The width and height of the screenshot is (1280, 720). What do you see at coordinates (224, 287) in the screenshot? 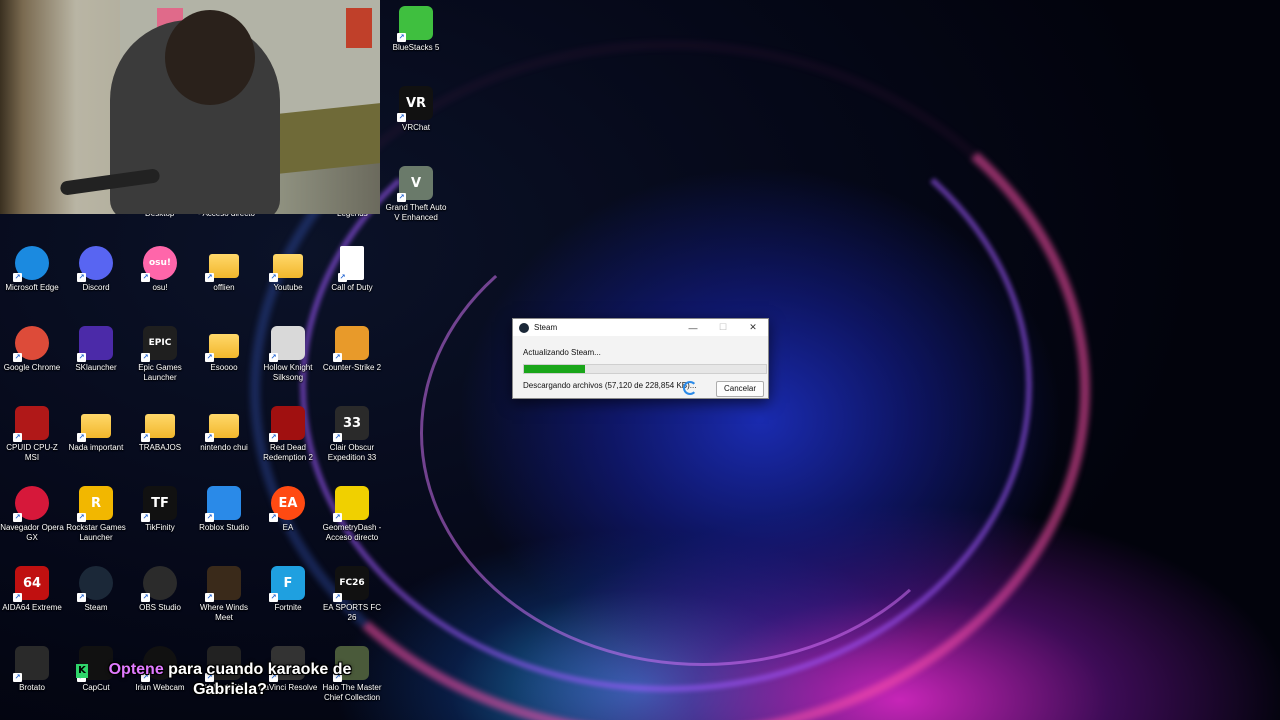
I see `desktop-icon-label: offlien` at bounding box center [224, 287].